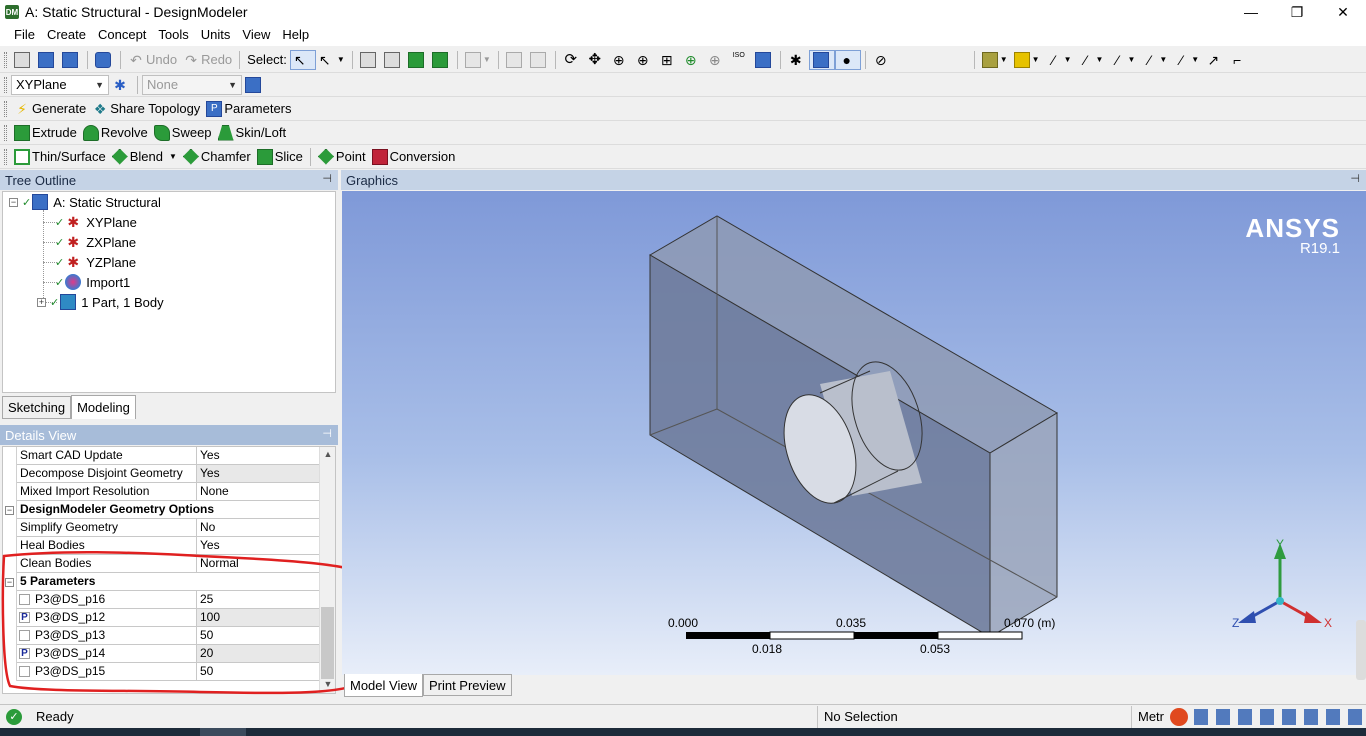 The image size is (1366, 736). What do you see at coordinates (161, 456) in the screenshot?
I see `detail-row: Smart CAD Update Yes` at bounding box center [161, 456].